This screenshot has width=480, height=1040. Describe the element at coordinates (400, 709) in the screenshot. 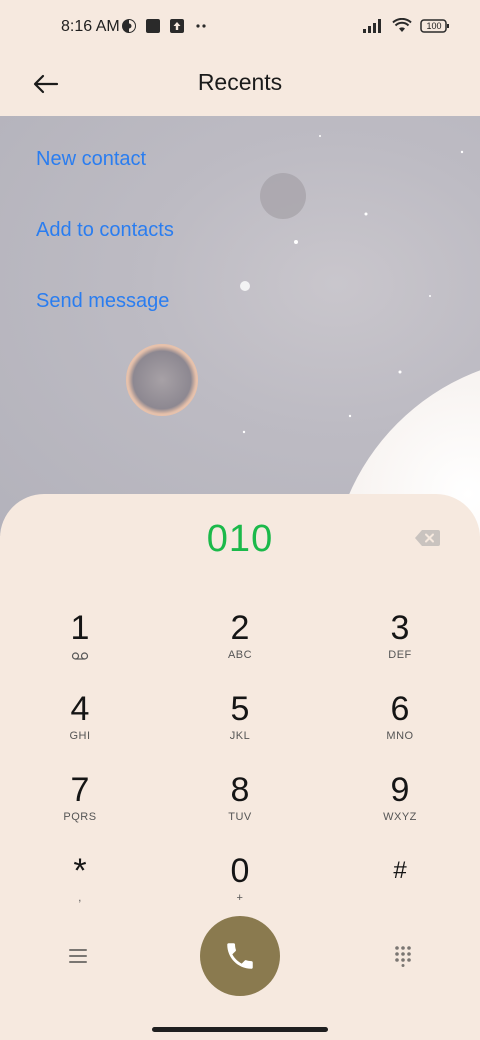

I see `key-digit: 6` at that location.